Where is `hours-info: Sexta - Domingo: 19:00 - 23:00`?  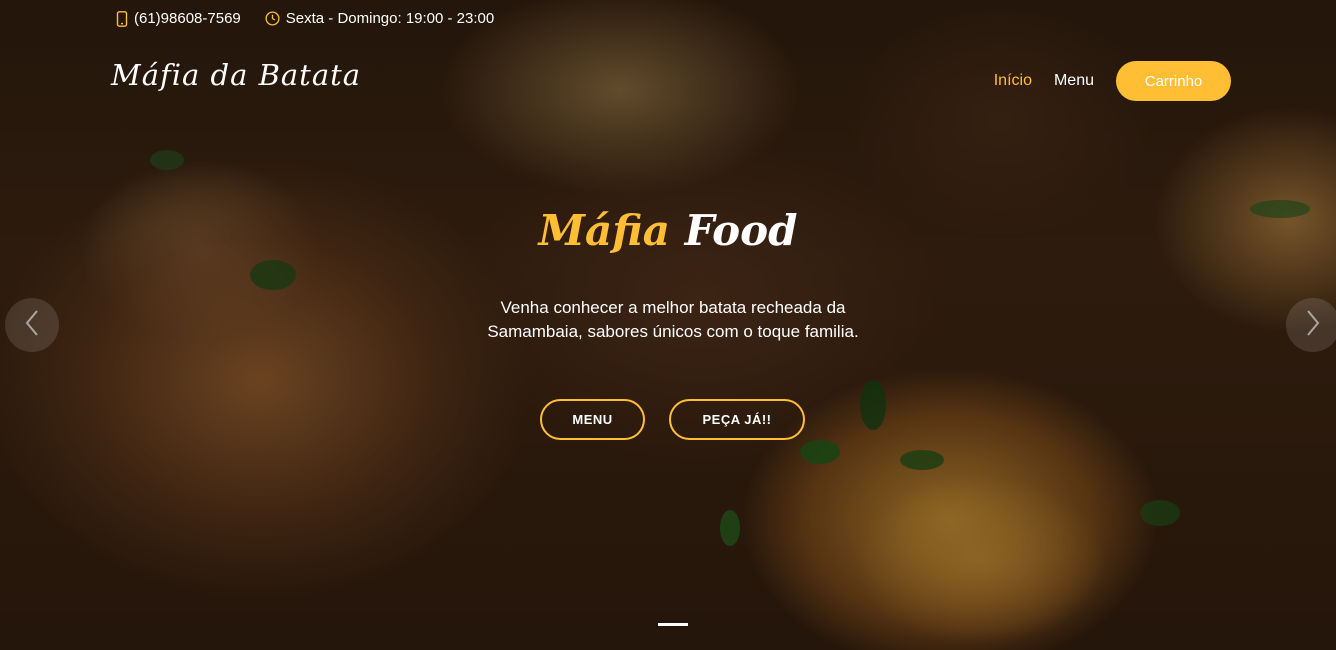
hours-info: Sexta - Domingo: 19:00 - 23:00 is located at coordinates (379, 18).